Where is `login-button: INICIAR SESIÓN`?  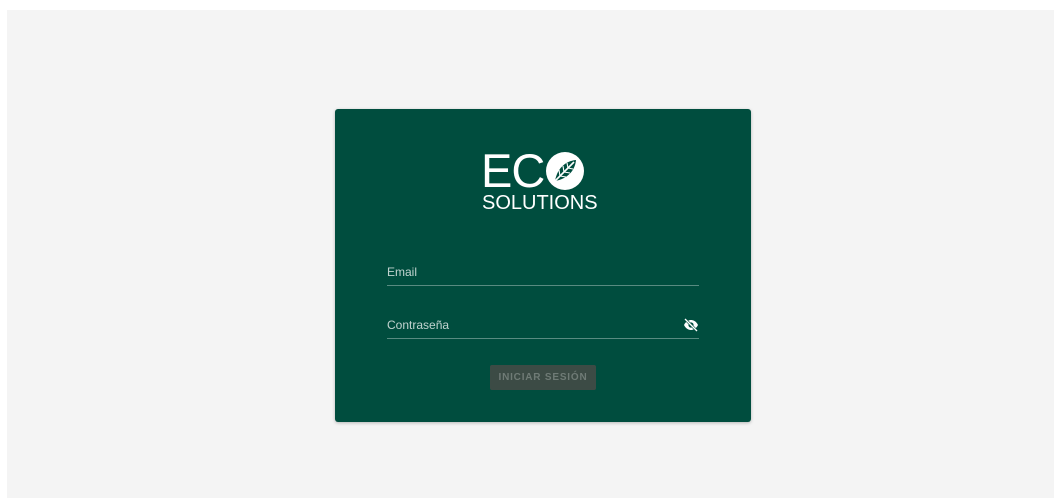 login-button: INICIAR SESIÓN is located at coordinates (543, 377).